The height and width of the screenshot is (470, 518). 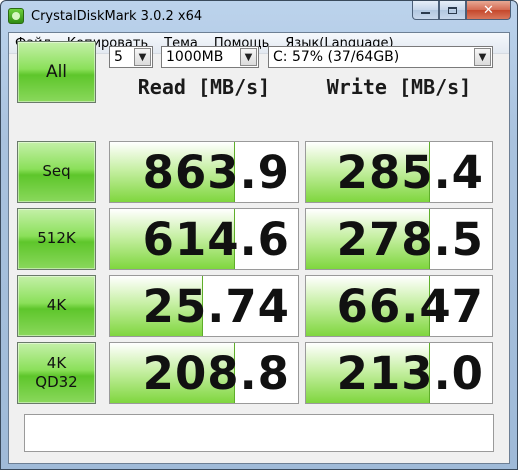 I want to click on 4k-qd32-write-result: 213.0, so click(x=399, y=373).